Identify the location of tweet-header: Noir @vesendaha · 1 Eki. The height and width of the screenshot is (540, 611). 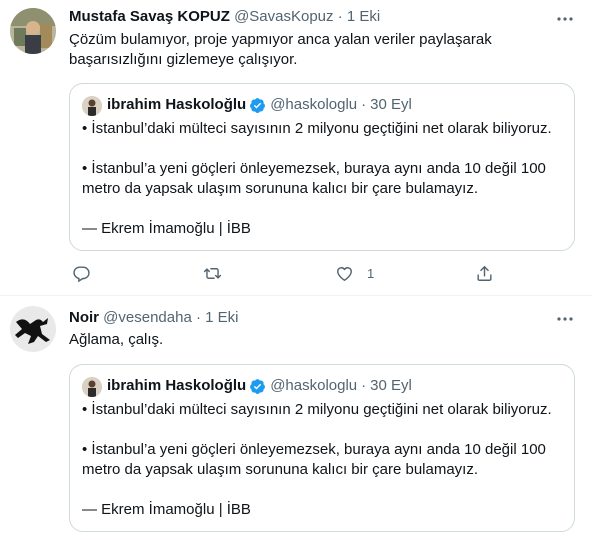
(154, 318).